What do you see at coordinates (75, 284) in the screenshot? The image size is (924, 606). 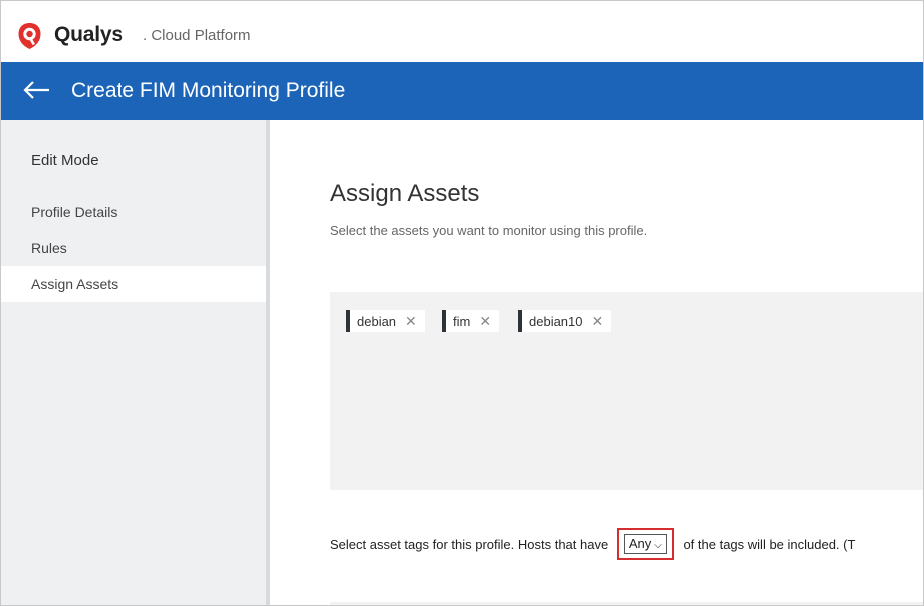 I see `sidebar-item-label: Assign Assets` at bounding box center [75, 284].